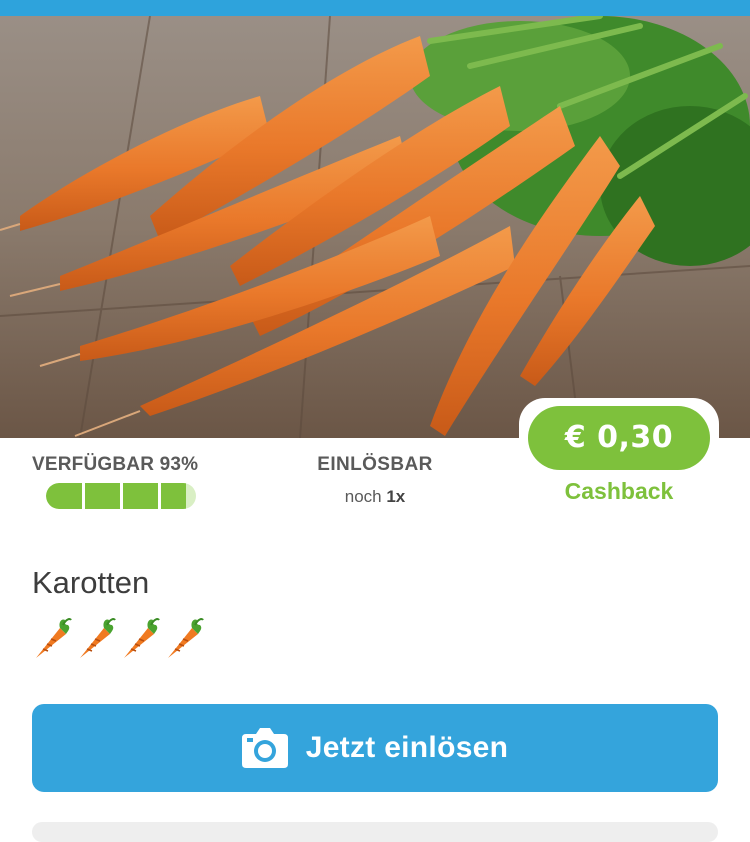  I want to click on redeem-now-button: Jetzt einlösen, so click(375, 748).